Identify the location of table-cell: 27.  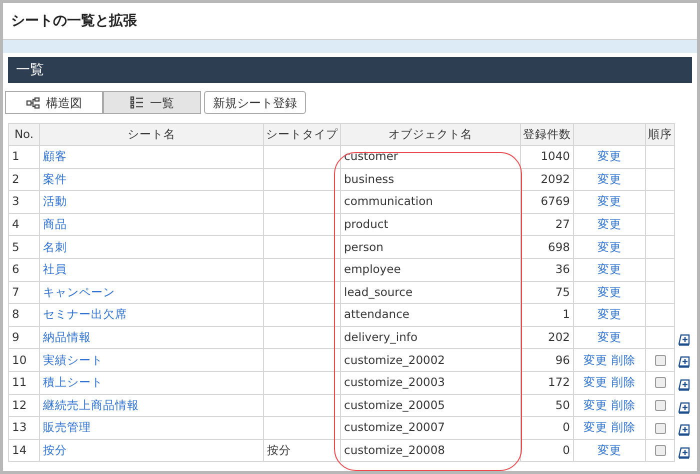
(547, 224).